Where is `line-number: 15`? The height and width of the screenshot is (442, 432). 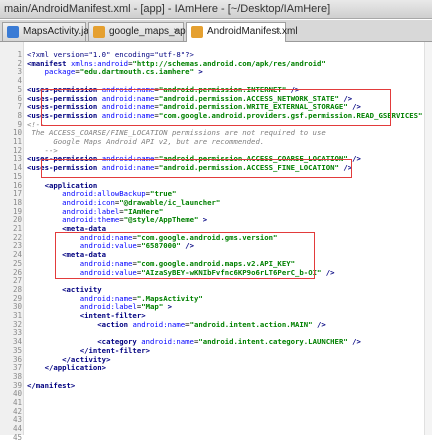 line-number: 15 is located at coordinates (17, 176).